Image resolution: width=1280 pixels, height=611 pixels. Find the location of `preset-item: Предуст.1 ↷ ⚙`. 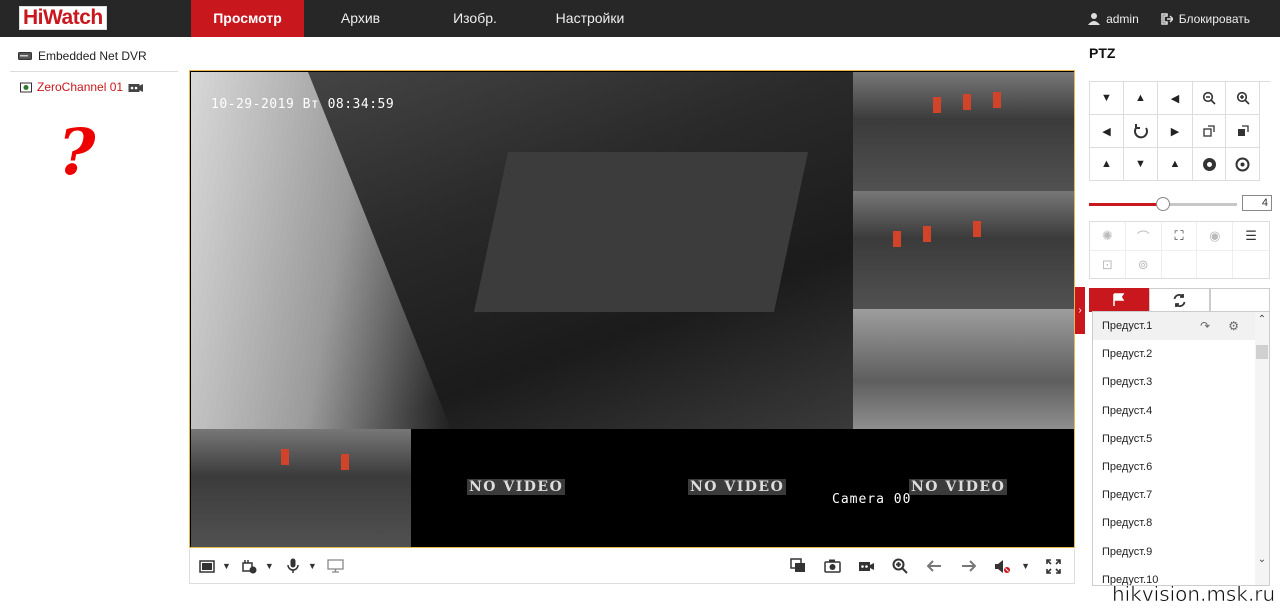

preset-item: Предуст.1 ↷ ⚙ is located at coordinates (1181, 326).